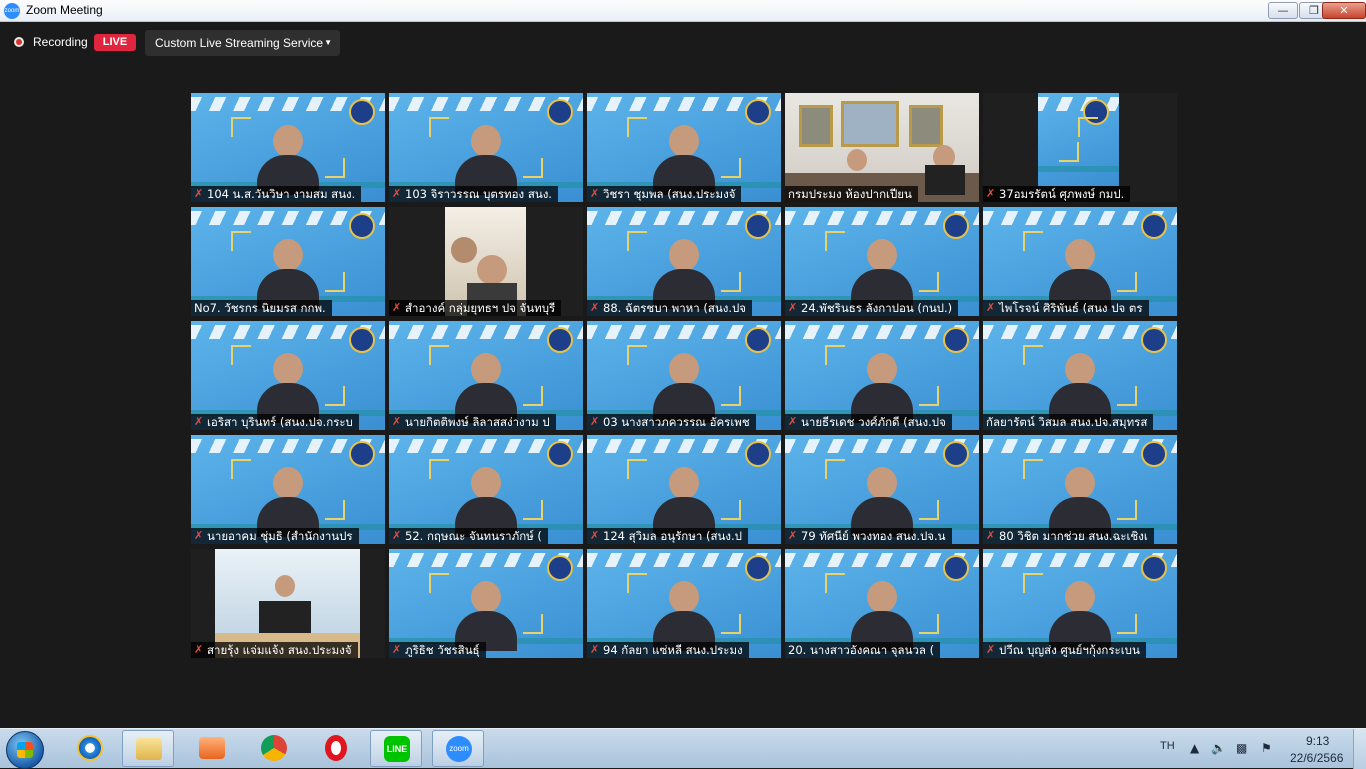 The image size is (1366, 769). I want to click on participant-tile: ✗ สำอางค์ กลุ่มยุทธฯ ปจ จันทบุรี, so click(486, 261).